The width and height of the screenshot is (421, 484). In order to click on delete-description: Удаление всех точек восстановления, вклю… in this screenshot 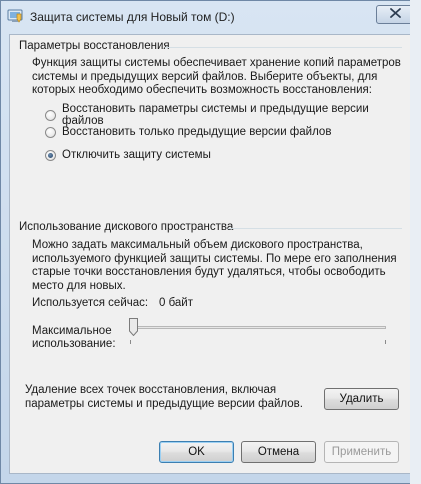, I will do `click(164, 397)`.